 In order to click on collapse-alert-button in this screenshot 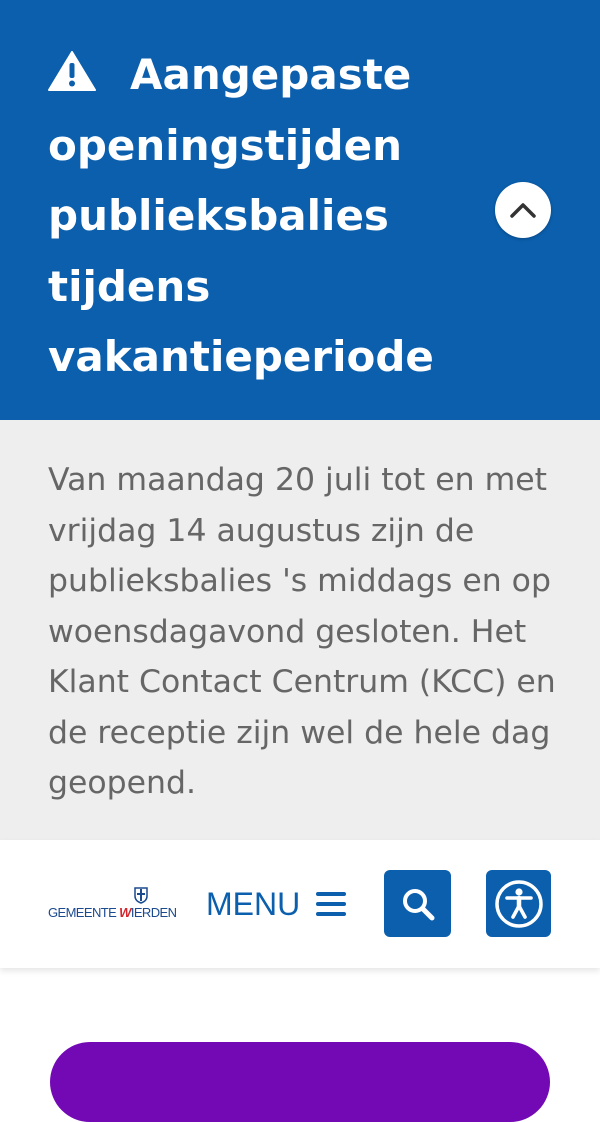, I will do `click(523, 210)`.